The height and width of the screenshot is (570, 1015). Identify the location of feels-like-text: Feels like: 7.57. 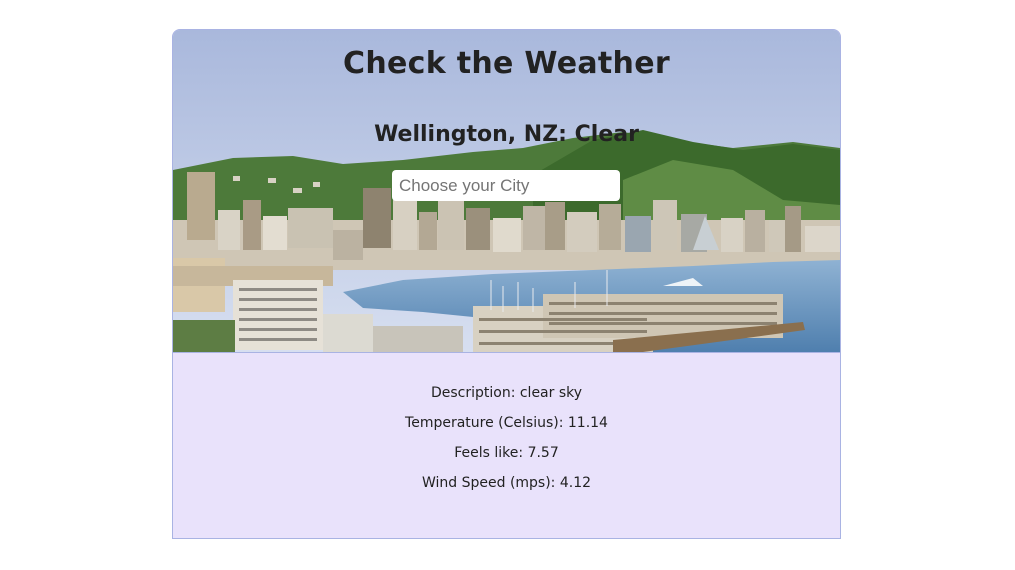
(506, 453).